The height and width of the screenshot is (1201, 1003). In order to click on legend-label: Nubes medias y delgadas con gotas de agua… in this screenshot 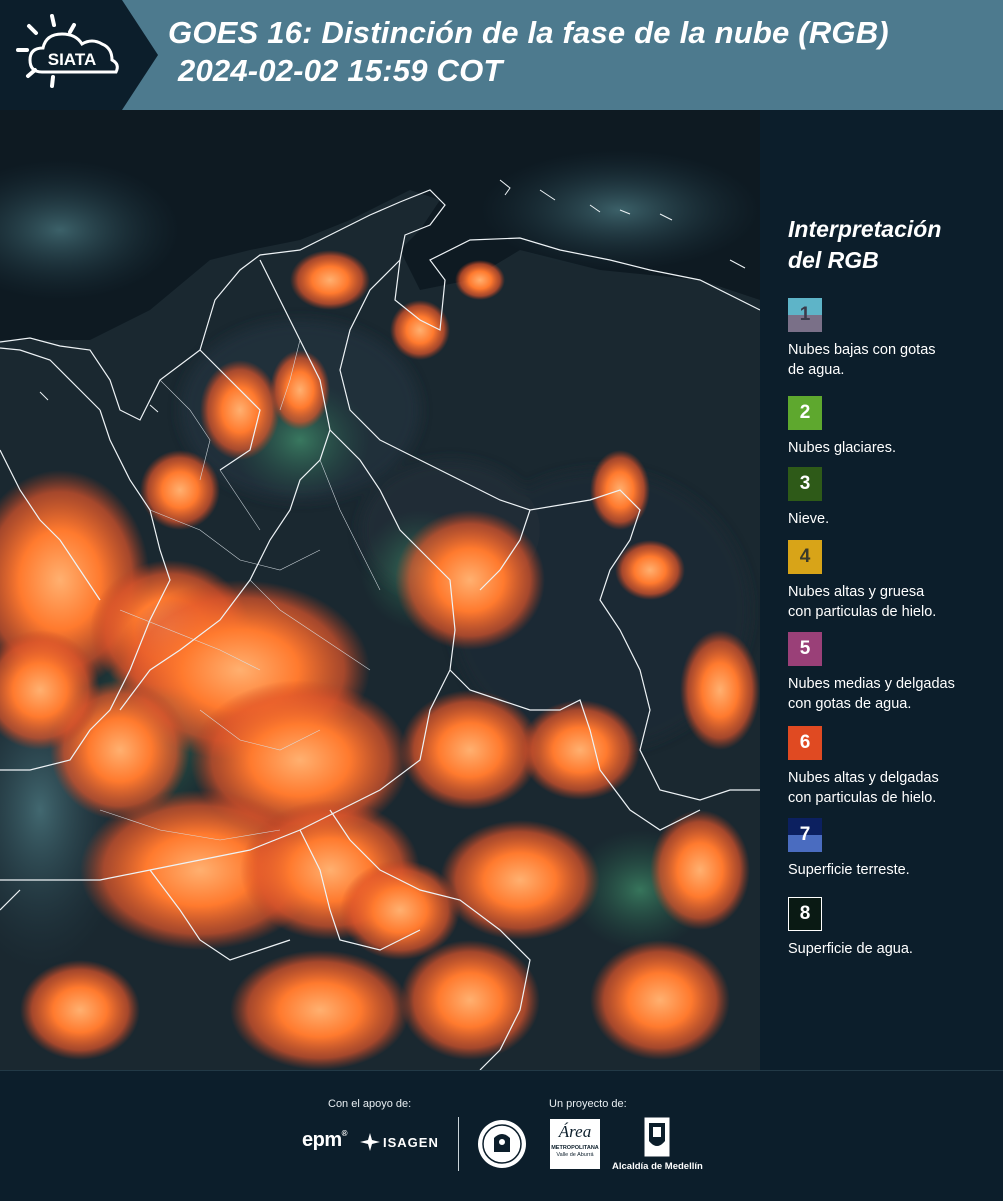, I will do `click(888, 694)`.